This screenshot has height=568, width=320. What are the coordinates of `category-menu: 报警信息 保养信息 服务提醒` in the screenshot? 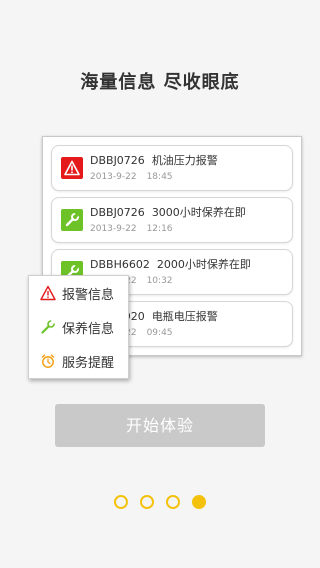 It's located at (78, 327).